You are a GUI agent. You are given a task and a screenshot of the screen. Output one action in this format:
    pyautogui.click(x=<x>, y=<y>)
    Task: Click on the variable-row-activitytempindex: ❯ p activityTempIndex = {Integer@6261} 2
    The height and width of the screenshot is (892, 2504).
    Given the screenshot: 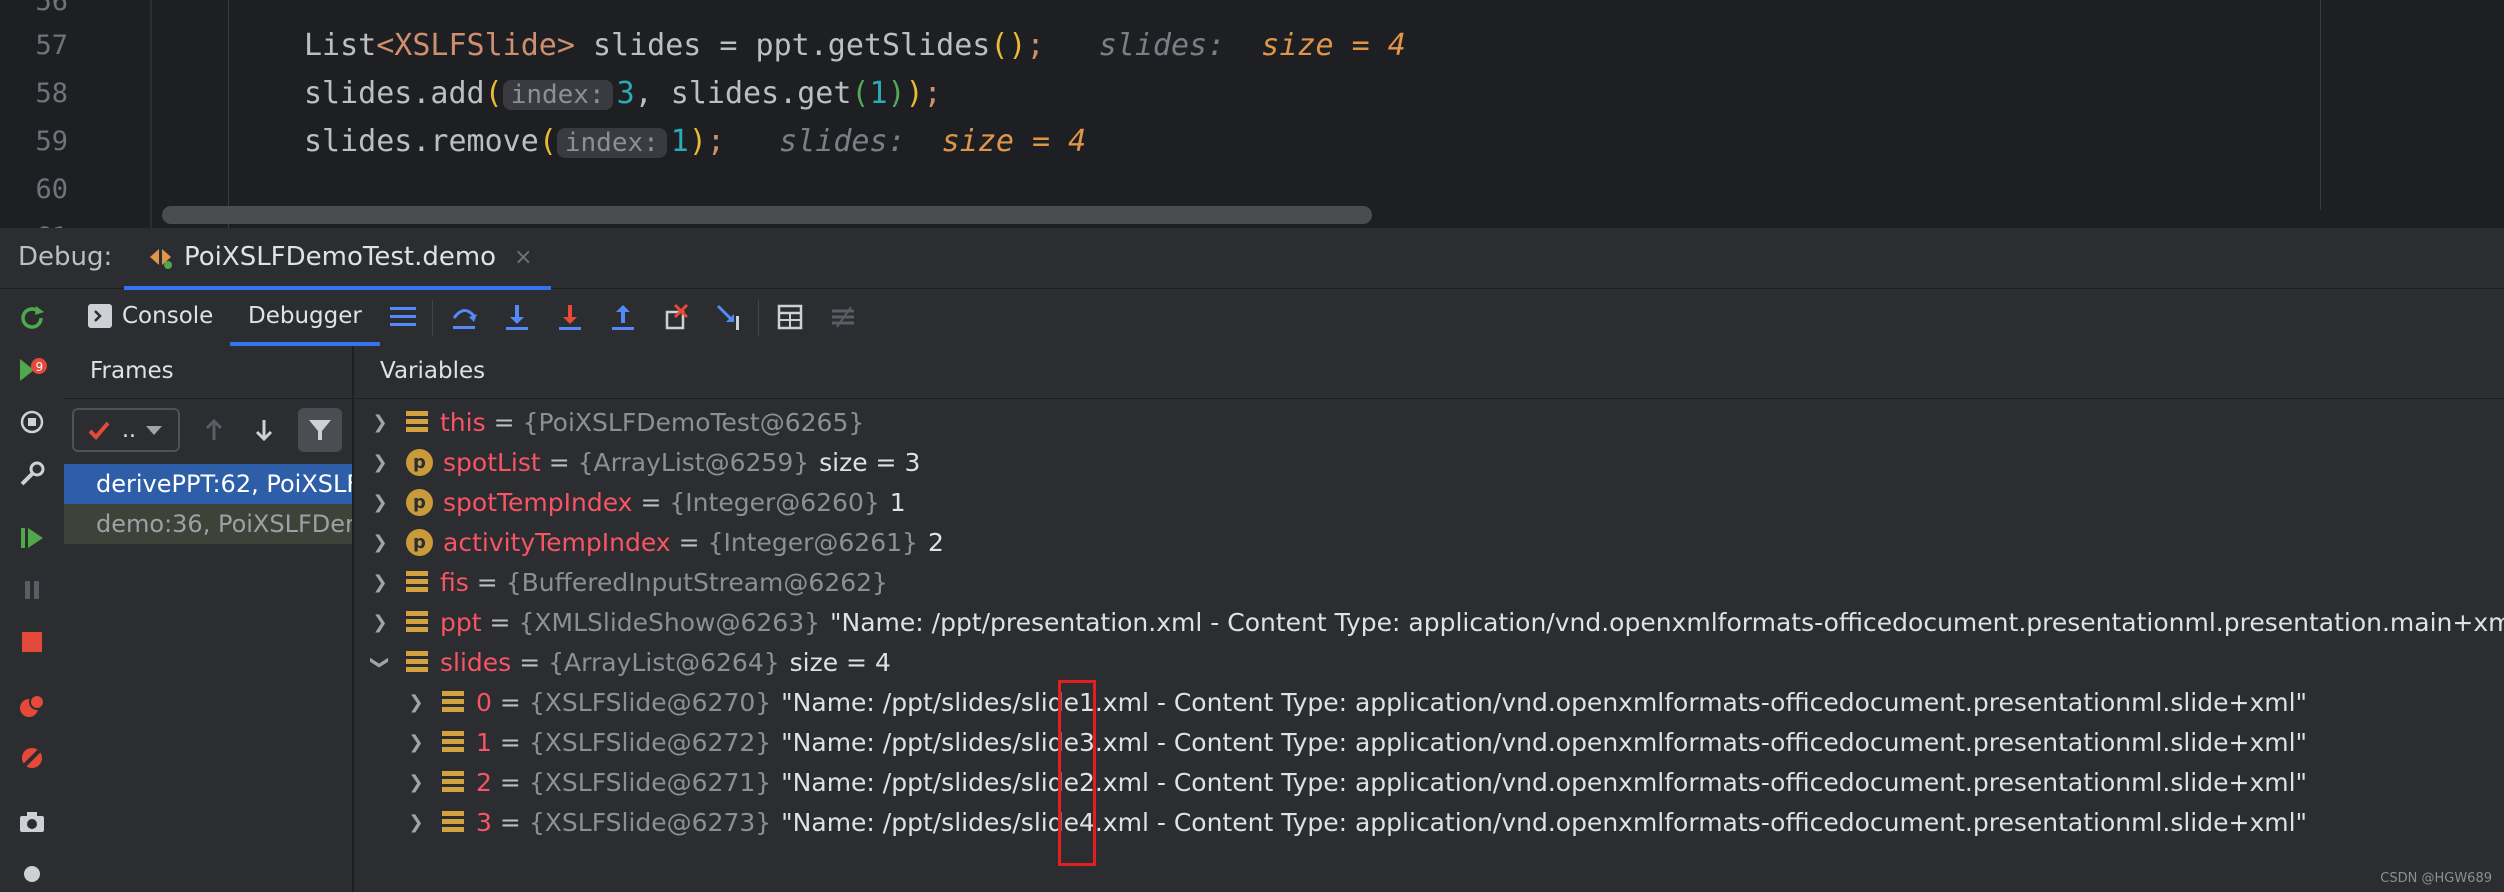 What is the action you would take?
    pyautogui.click(x=655, y=542)
    